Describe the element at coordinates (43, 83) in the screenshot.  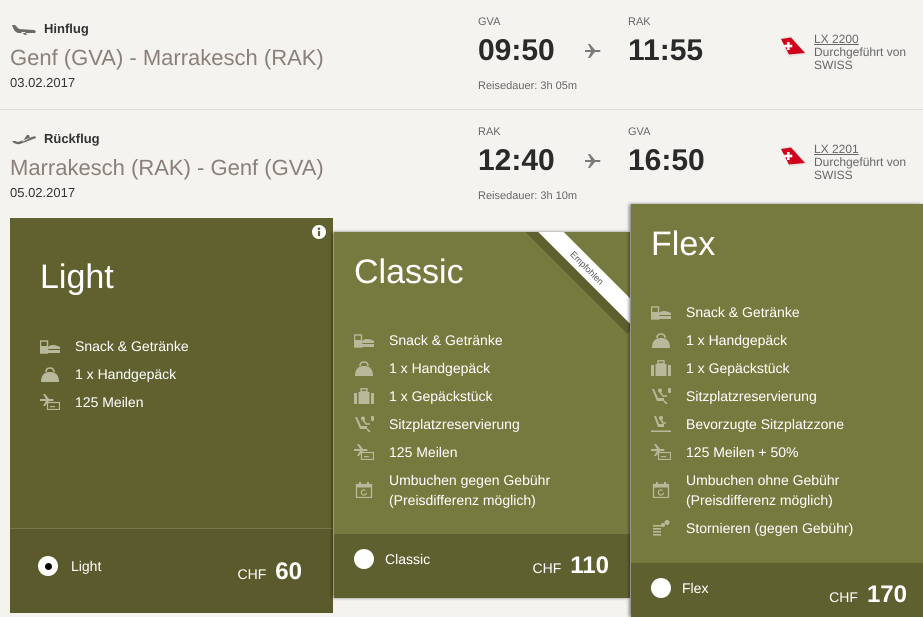
I see `flight-date: 03.02.2017` at that location.